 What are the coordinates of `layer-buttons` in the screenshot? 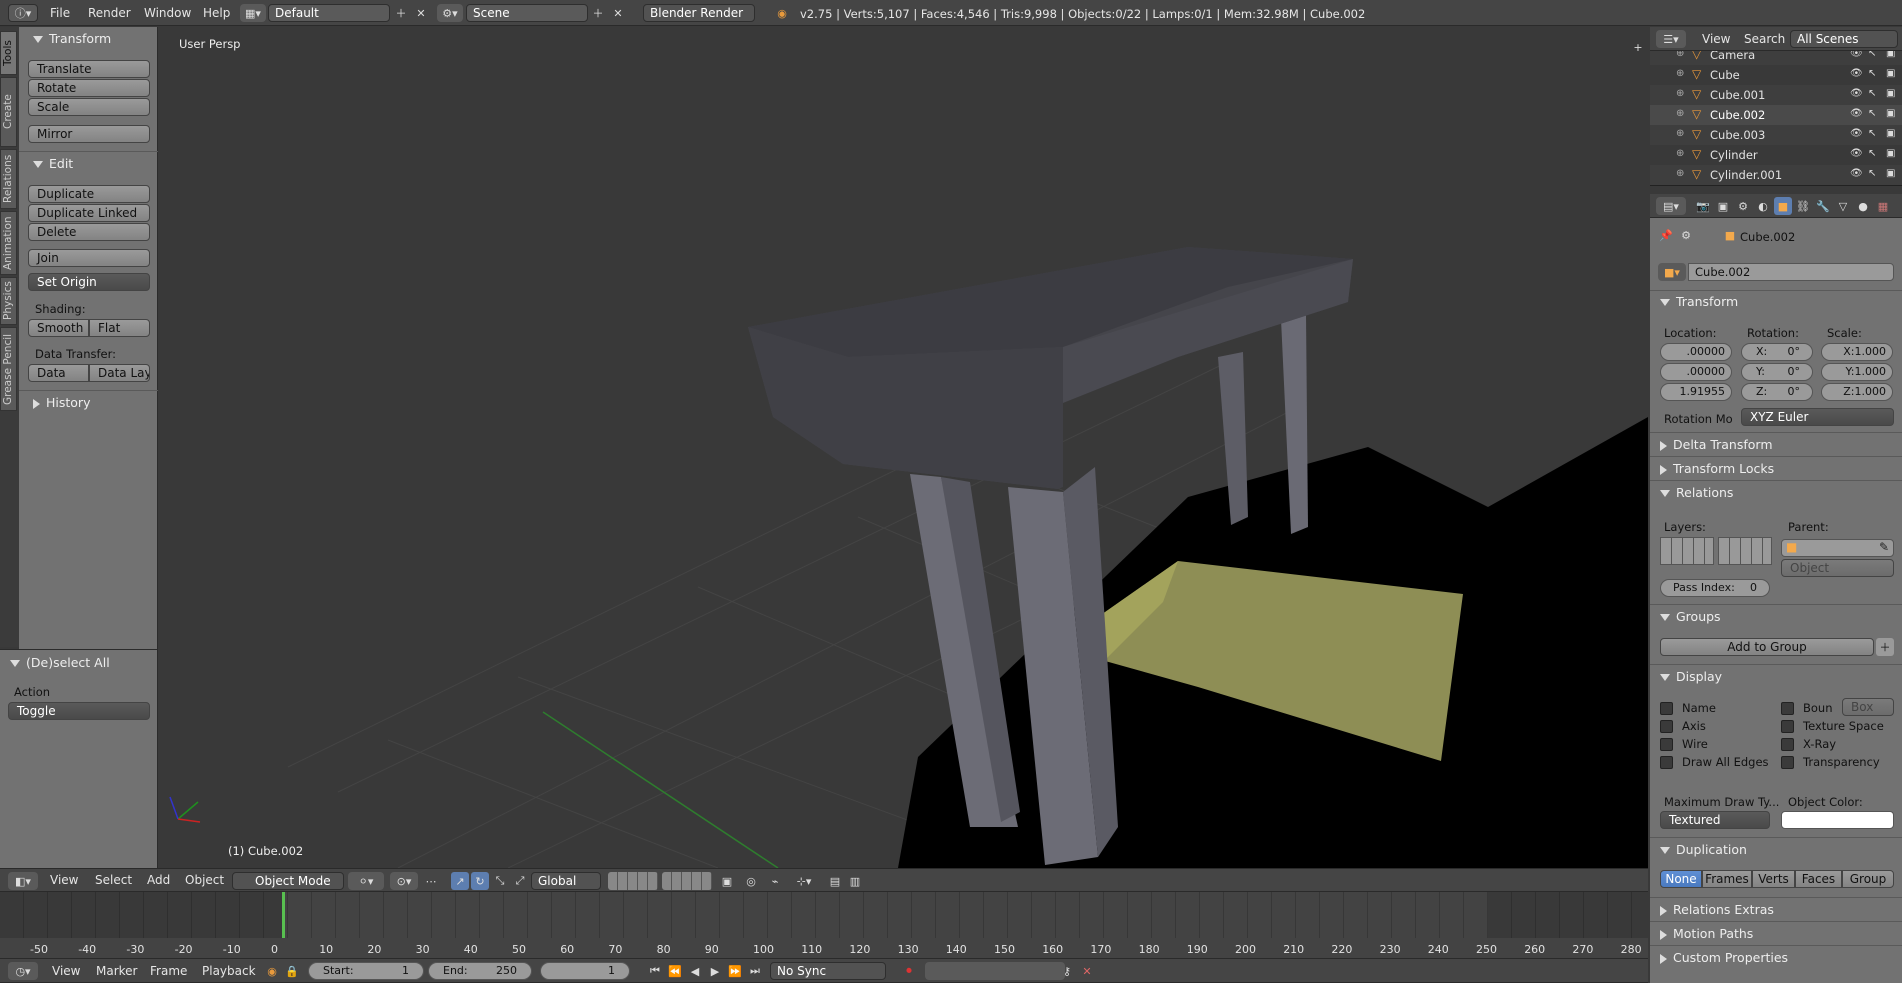 It's located at (633, 881).